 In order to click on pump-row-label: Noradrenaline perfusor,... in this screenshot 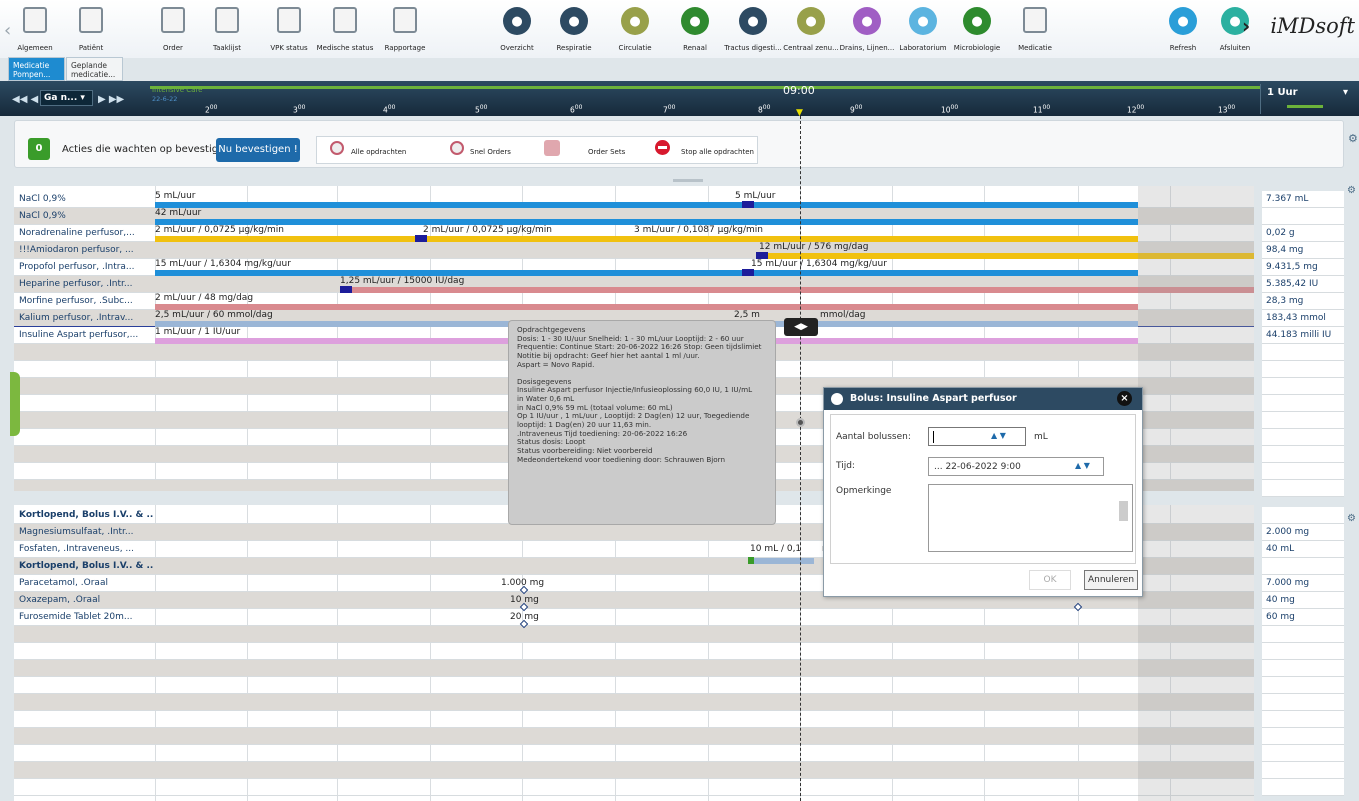, I will do `click(77, 233)`.